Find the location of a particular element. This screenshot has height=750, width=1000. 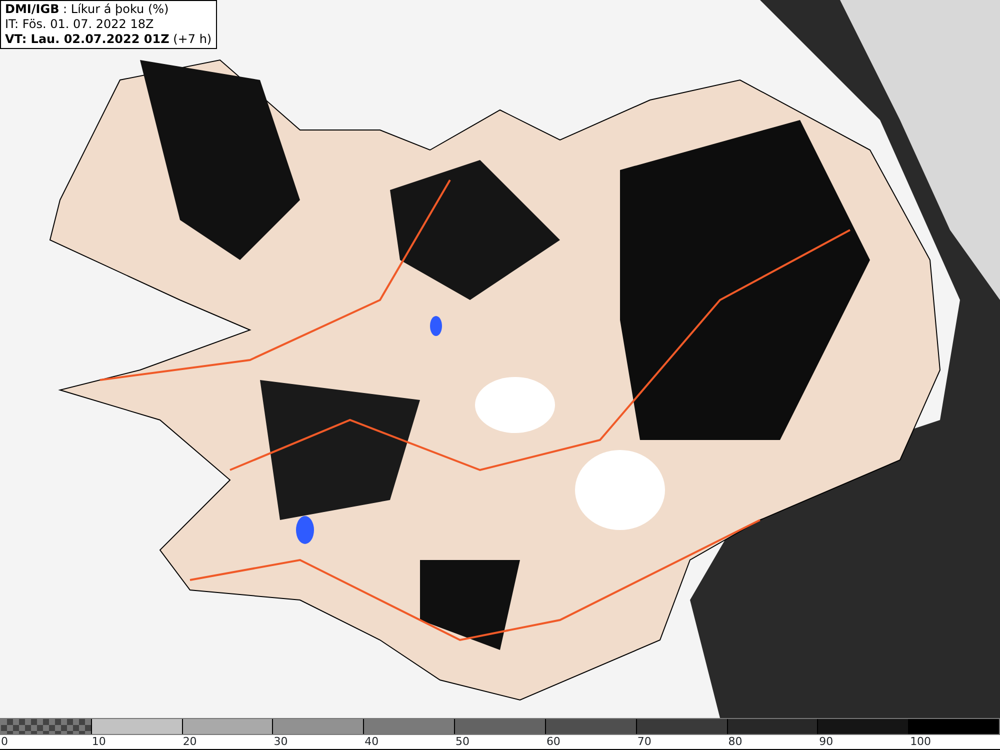

legend-label: 20 is located at coordinates (189, 741).